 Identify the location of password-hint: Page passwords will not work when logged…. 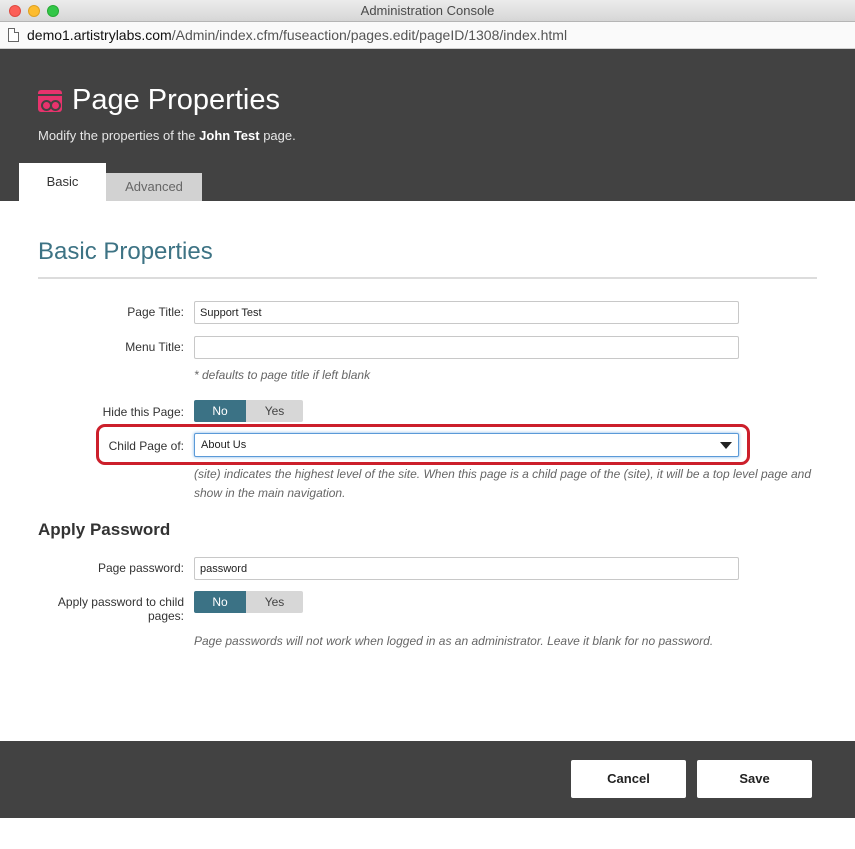
(454, 641).